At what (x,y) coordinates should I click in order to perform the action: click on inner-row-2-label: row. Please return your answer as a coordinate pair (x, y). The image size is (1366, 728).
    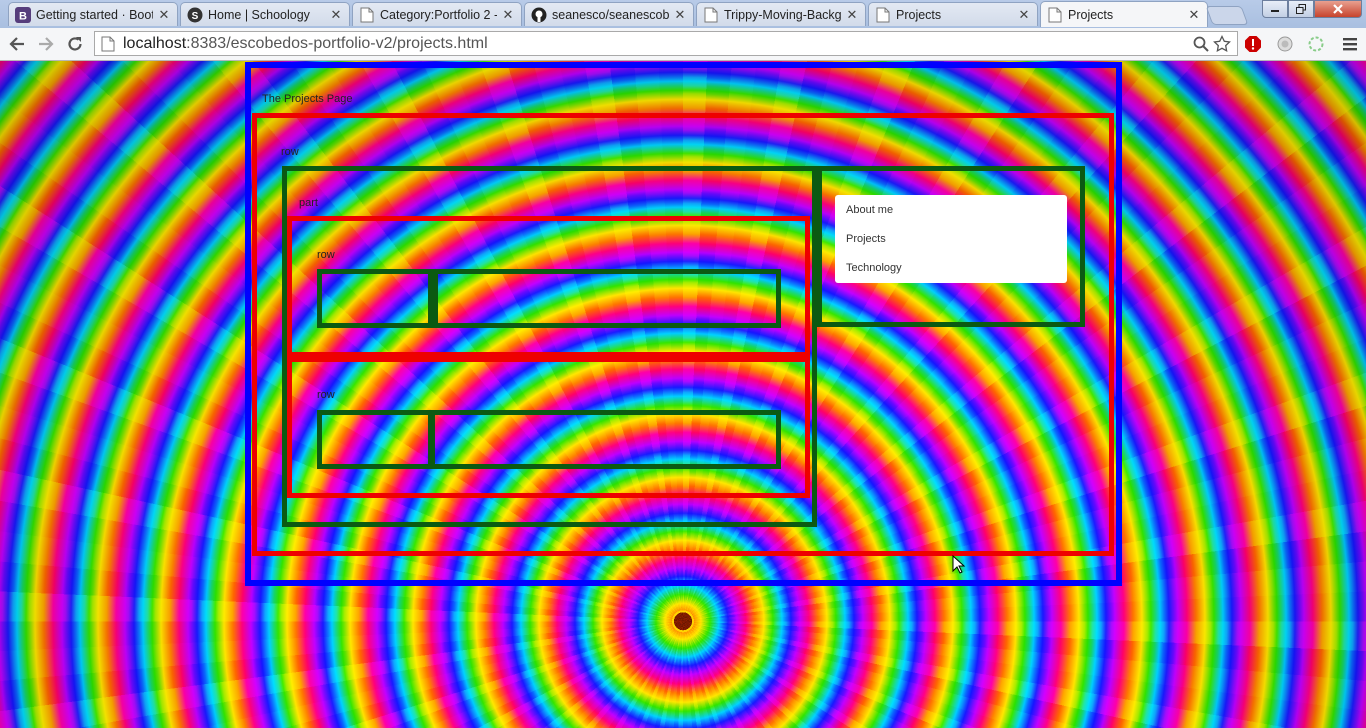
    Looking at the image, I should click on (326, 395).